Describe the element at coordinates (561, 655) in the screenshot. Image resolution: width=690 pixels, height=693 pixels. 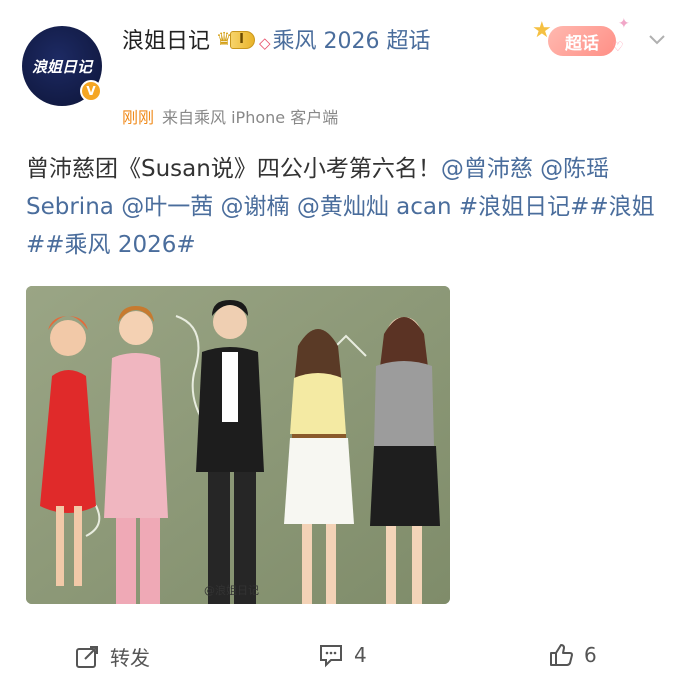
I see `thumbs-up-icon` at that location.